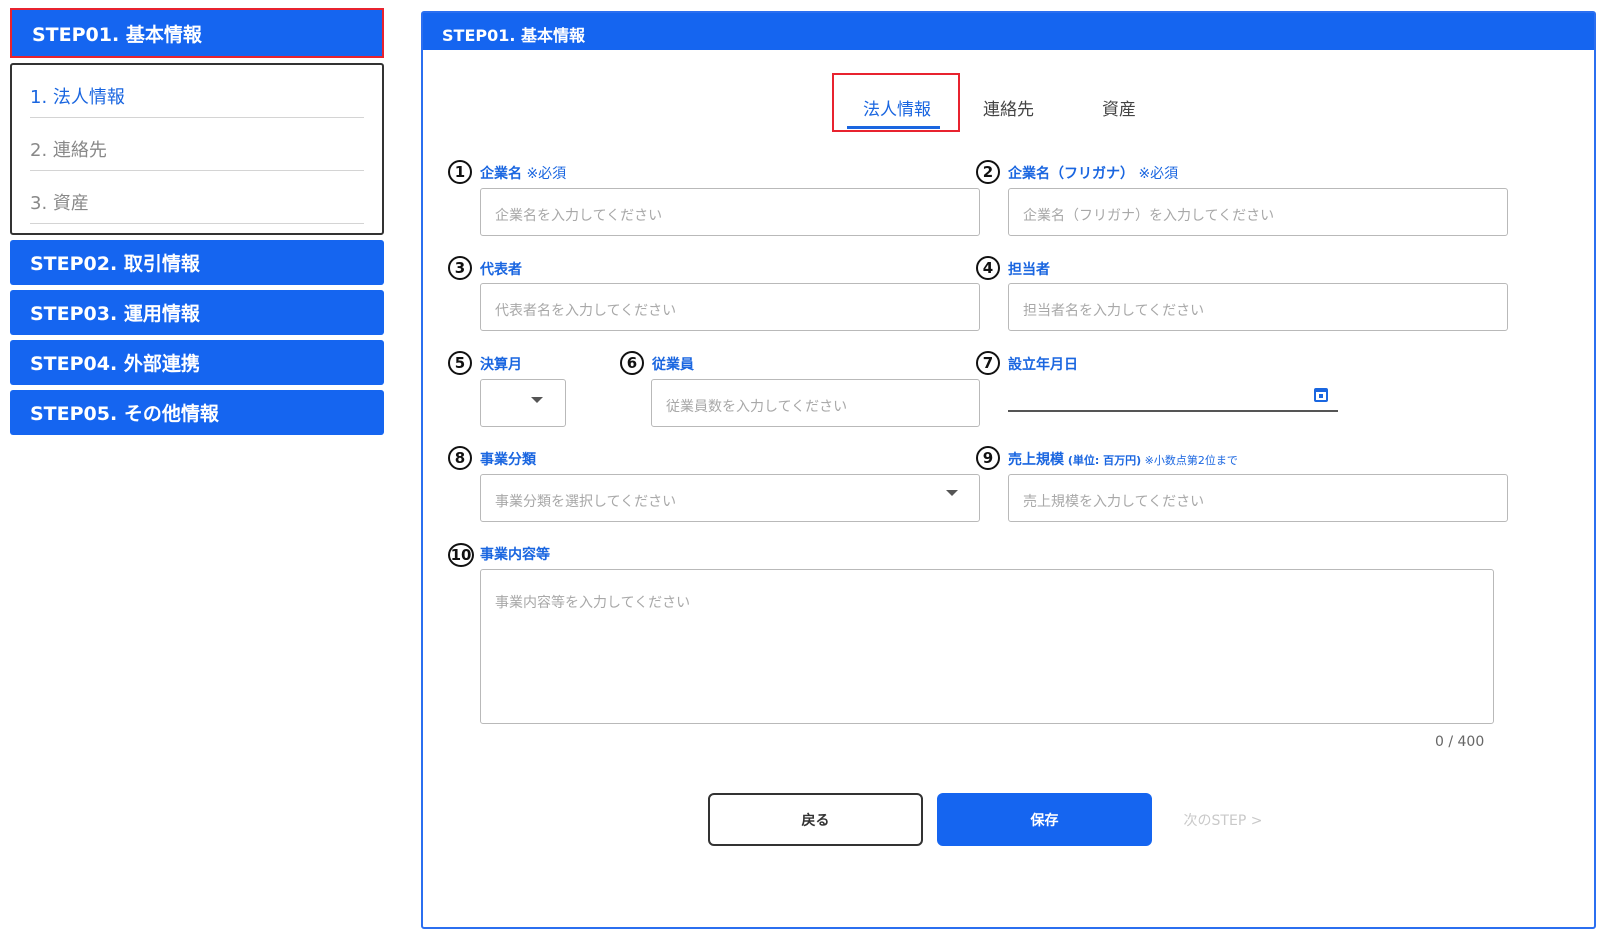  Describe the element at coordinates (988, 172) in the screenshot. I see `field-number-2: 2` at that location.